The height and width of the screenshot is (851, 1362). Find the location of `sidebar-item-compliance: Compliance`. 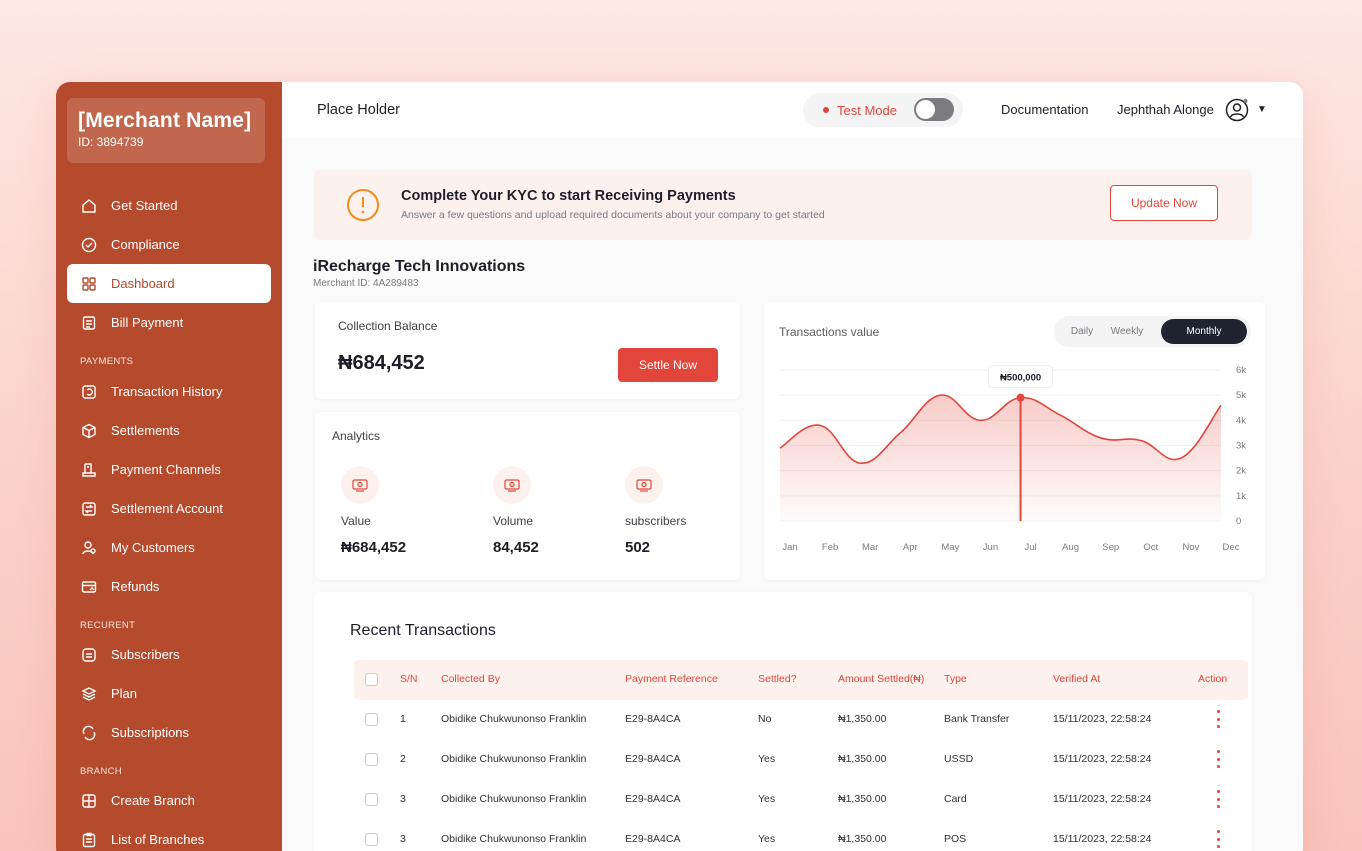

sidebar-item-compliance: Compliance is located at coordinates (169, 244).